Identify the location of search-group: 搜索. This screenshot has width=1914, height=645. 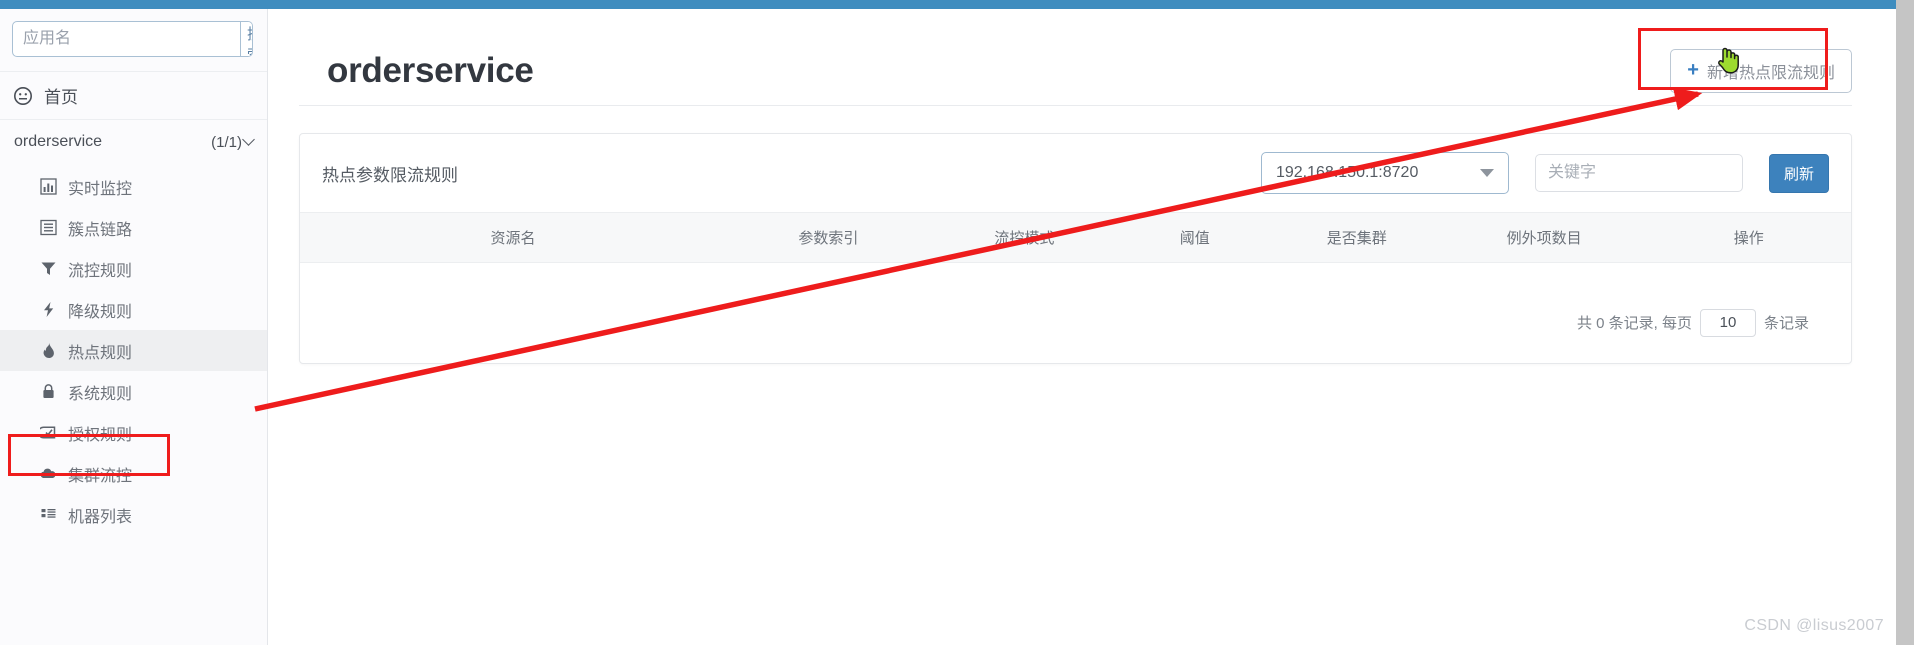
(132, 39).